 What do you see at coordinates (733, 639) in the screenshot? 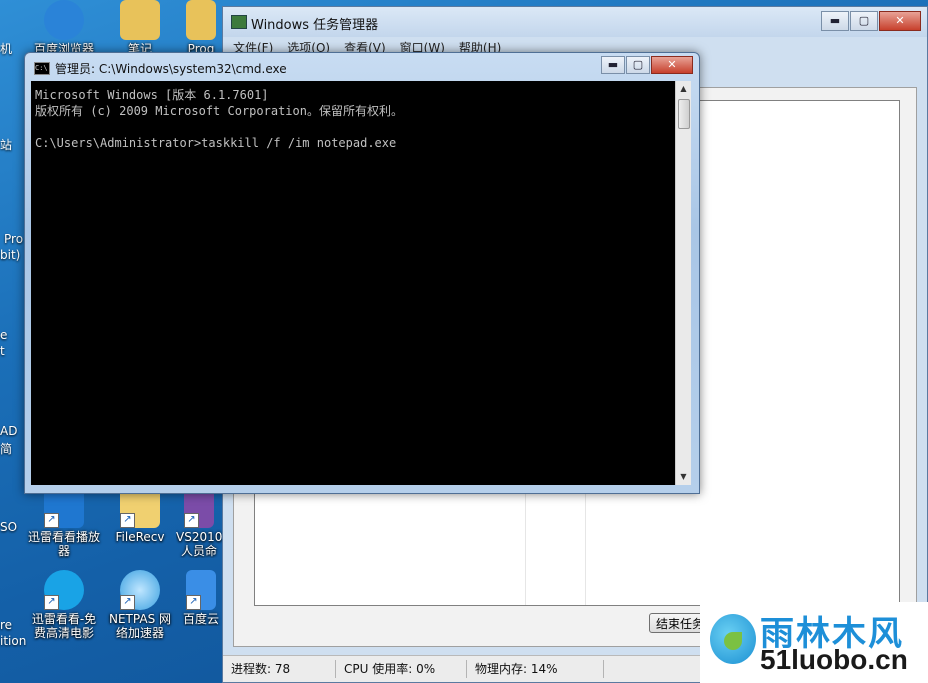
I see `ylmf-logo-icon` at bounding box center [733, 639].